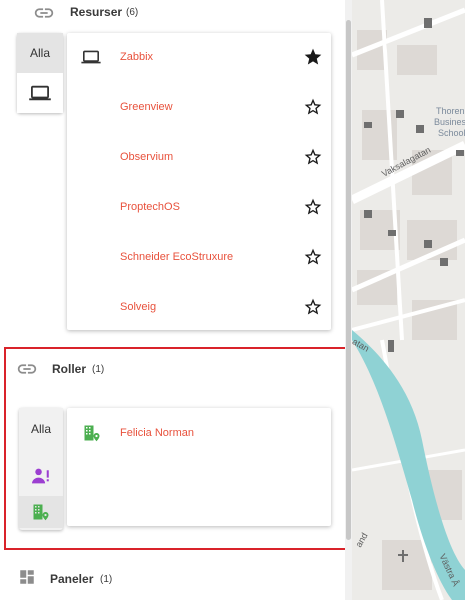 Image resolution: width=465 pixels, height=600 pixels. What do you see at coordinates (132, 12) in the screenshot?
I see `section-count: (6)` at bounding box center [132, 12].